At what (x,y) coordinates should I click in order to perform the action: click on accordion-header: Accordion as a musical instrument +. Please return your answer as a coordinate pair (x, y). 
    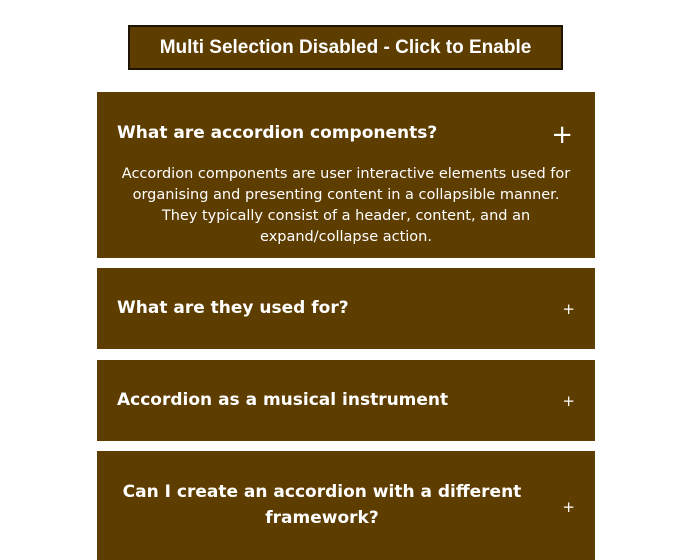
    Looking at the image, I should click on (346, 400).